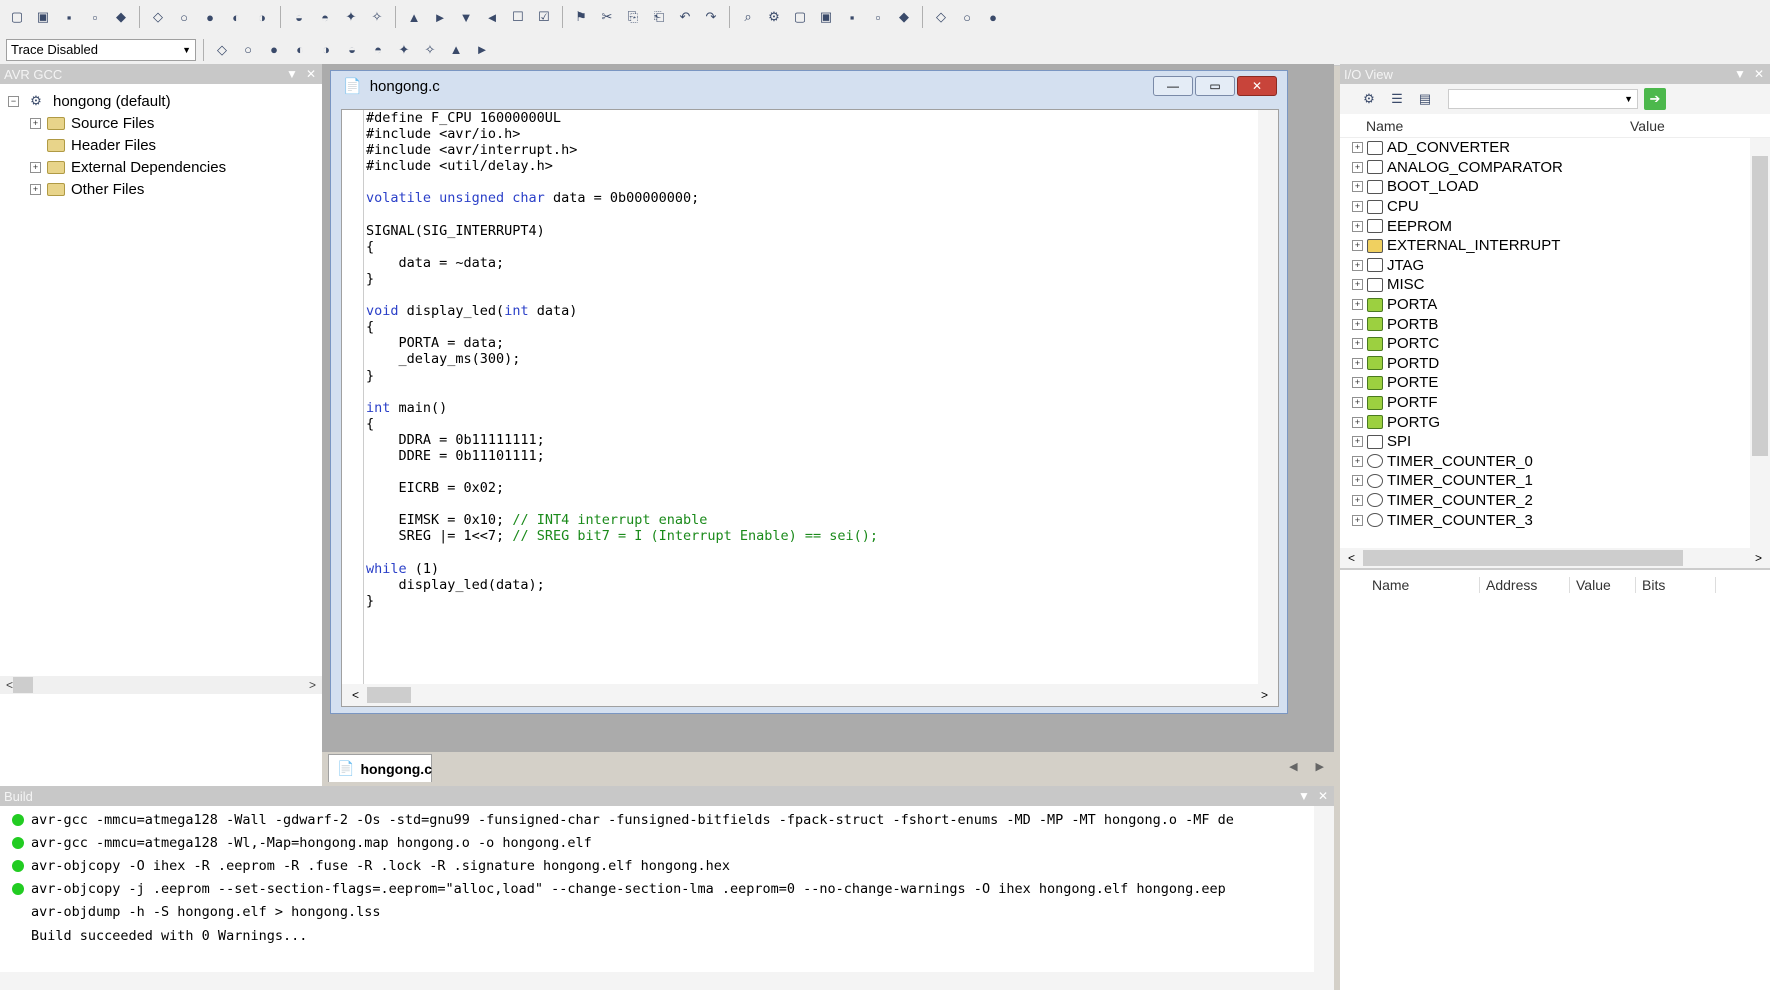  Describe the element at coordinates (17, 17) in the screenshot. I see `new-file-icon: ▢` at that location.